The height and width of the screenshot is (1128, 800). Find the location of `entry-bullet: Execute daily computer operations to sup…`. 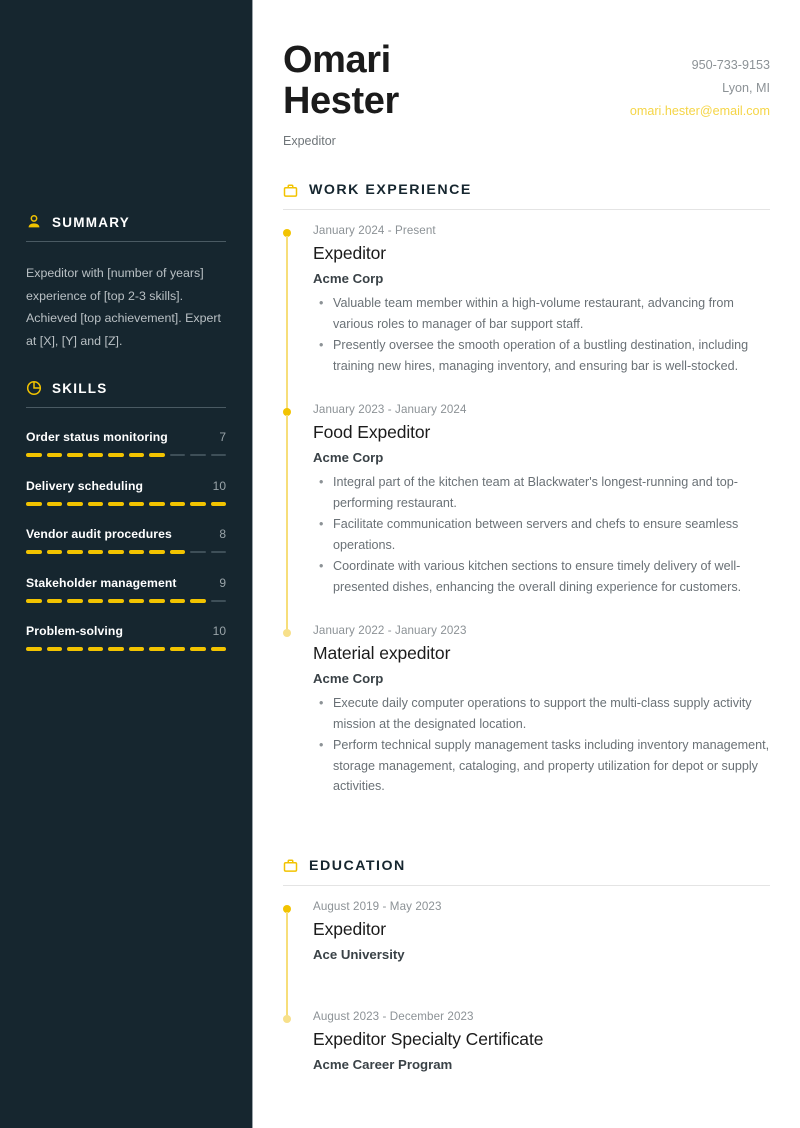

entry-bullet: Execute daily computer operations to sup… is located at coordinates (544, 713).